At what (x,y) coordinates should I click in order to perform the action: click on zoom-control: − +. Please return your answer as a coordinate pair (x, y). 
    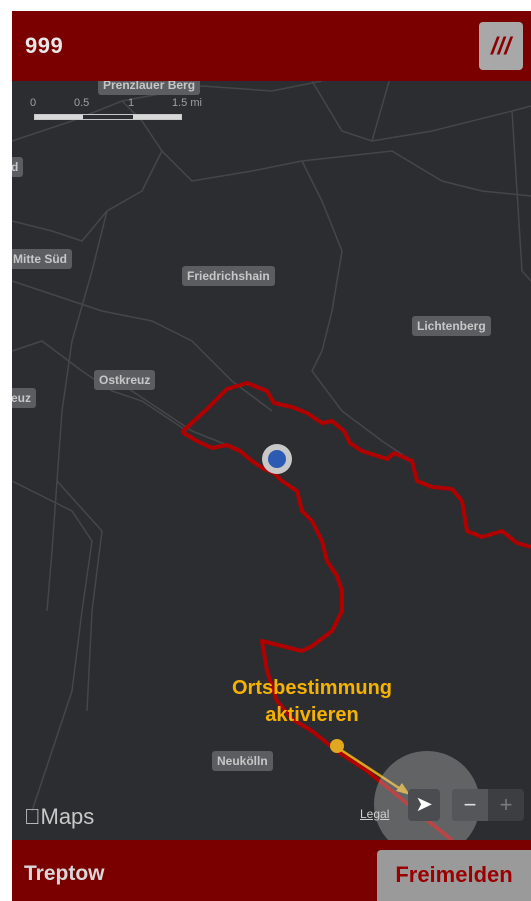
    Looking at the image, I should click on (488, 805).